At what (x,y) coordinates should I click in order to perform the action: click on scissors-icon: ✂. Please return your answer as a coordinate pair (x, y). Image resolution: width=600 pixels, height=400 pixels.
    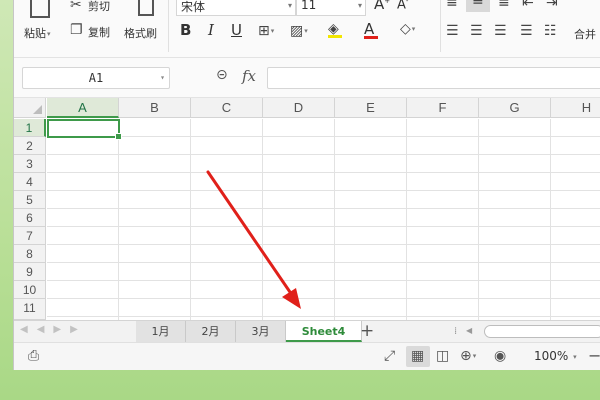
    Looking at the image, I should click on (76, 6).